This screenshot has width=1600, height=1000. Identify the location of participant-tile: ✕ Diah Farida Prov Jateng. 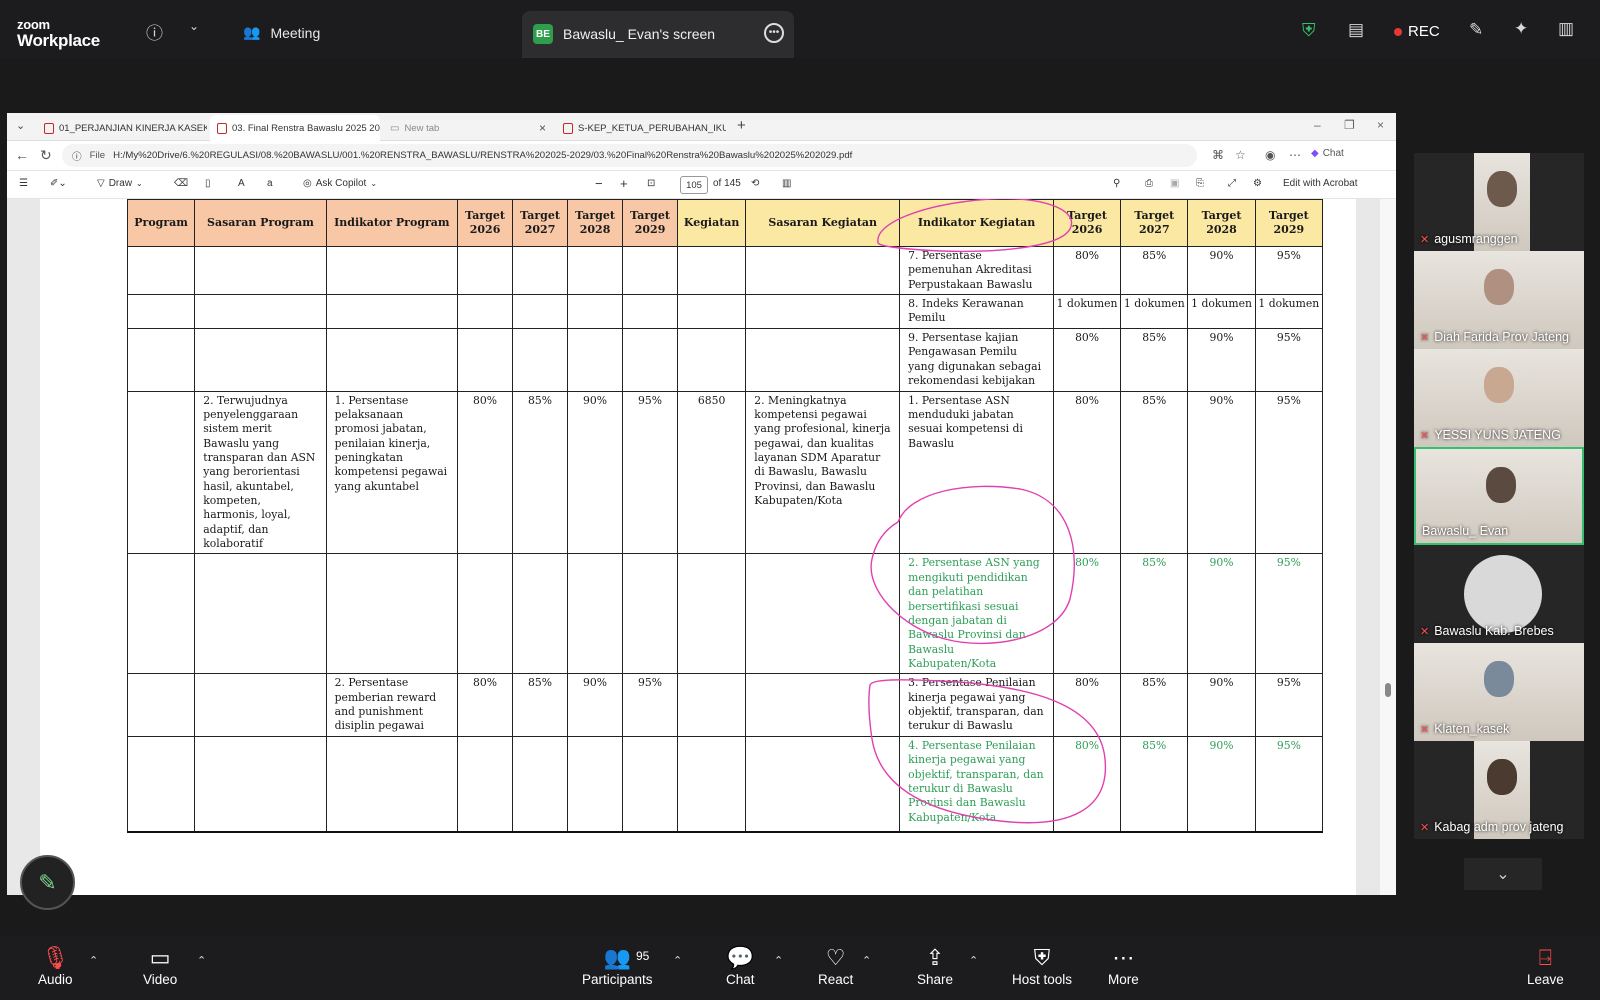
(1499, 300).